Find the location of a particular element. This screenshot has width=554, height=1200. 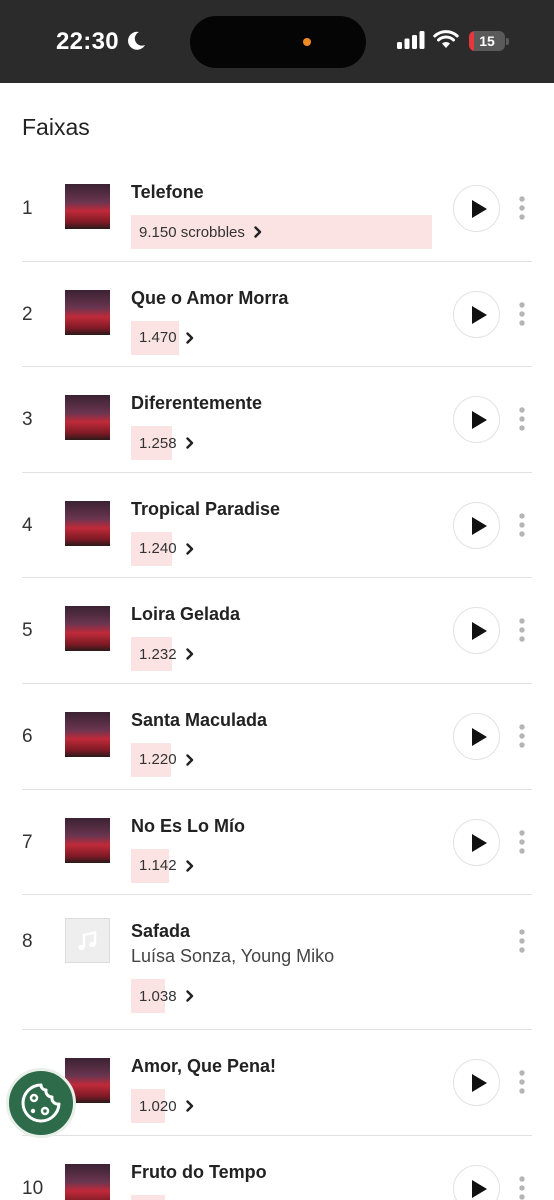

scrobble-count: 1.020 is located at coordinates (158, 1106).